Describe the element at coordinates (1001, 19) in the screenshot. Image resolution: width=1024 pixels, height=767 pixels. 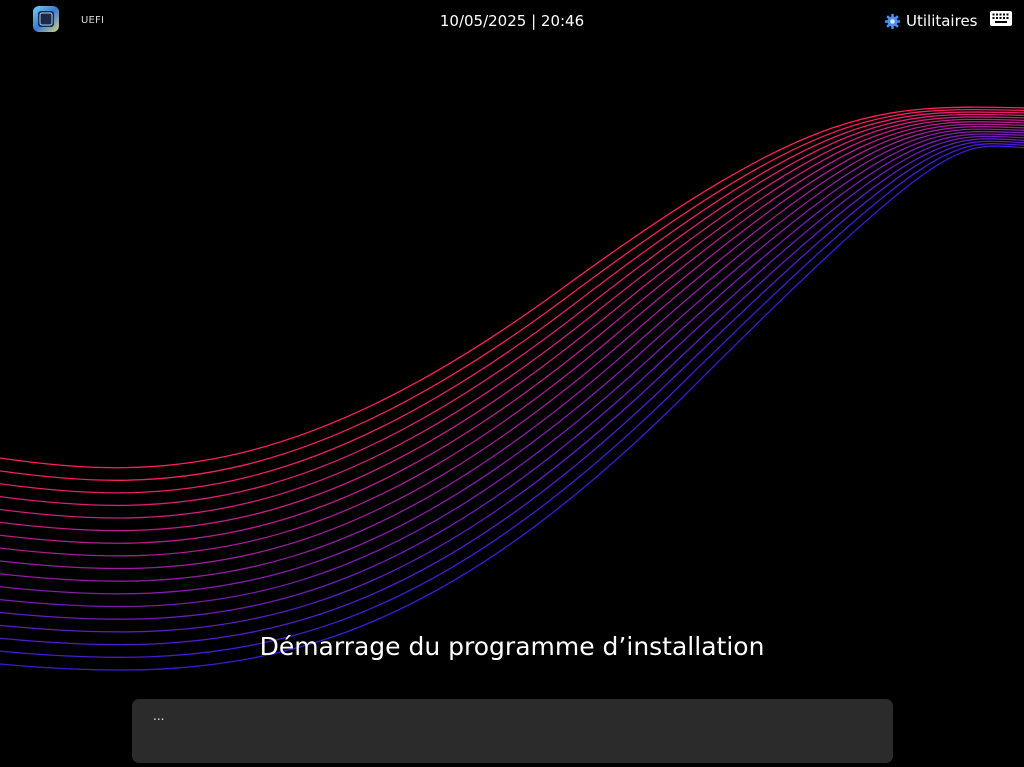
I see `keyboard-icon` at that location.